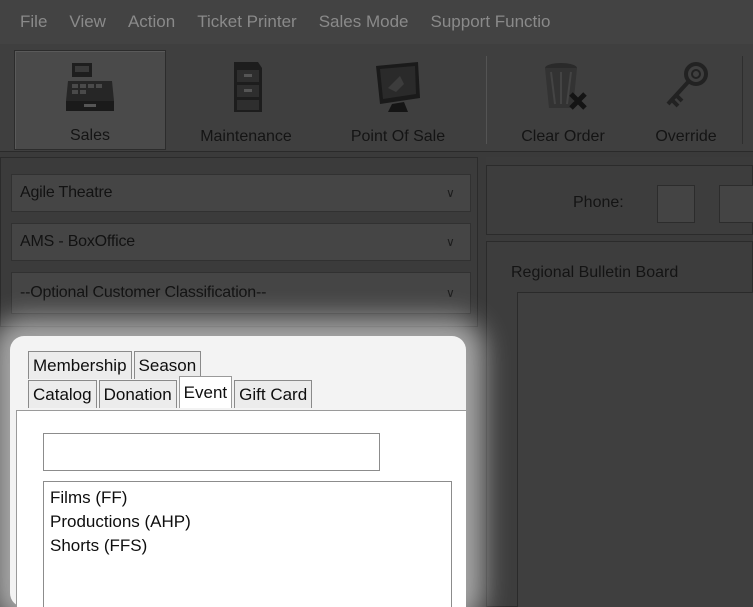 The width and height of the screenshot is (753, 607). I want to click on location-select: AMS - BoxOffice ∨, so click(241, 242).